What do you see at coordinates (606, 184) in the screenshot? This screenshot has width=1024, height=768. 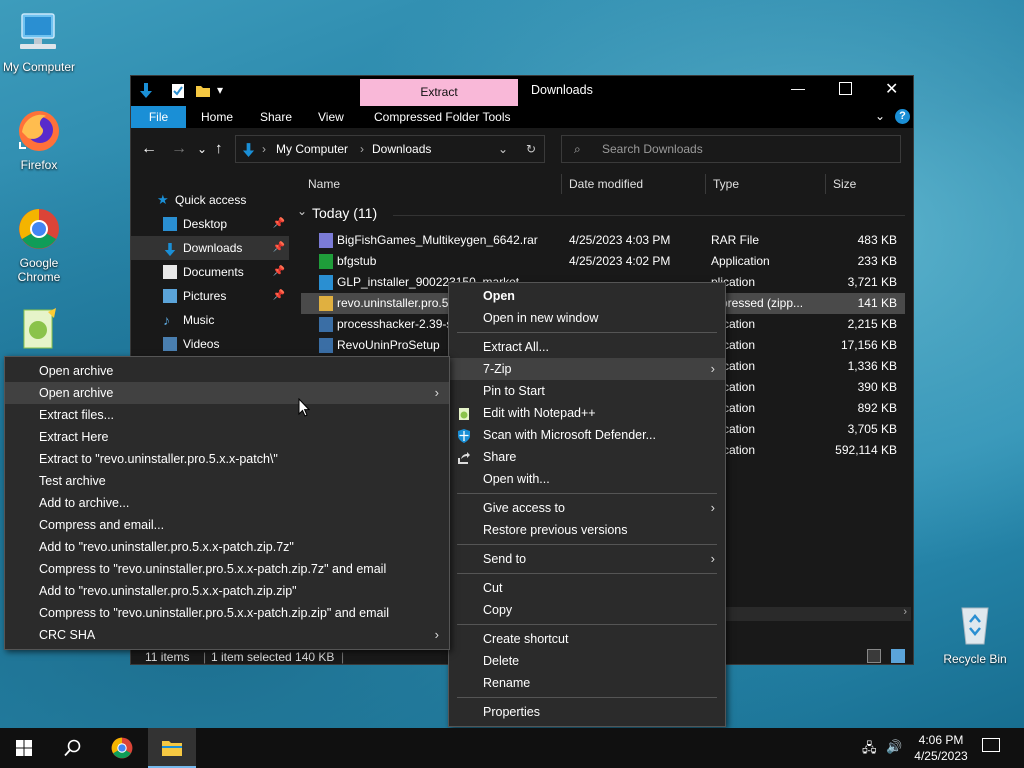 I see `column-header-date-modified: Date modified` at bounding box center [606, 184].